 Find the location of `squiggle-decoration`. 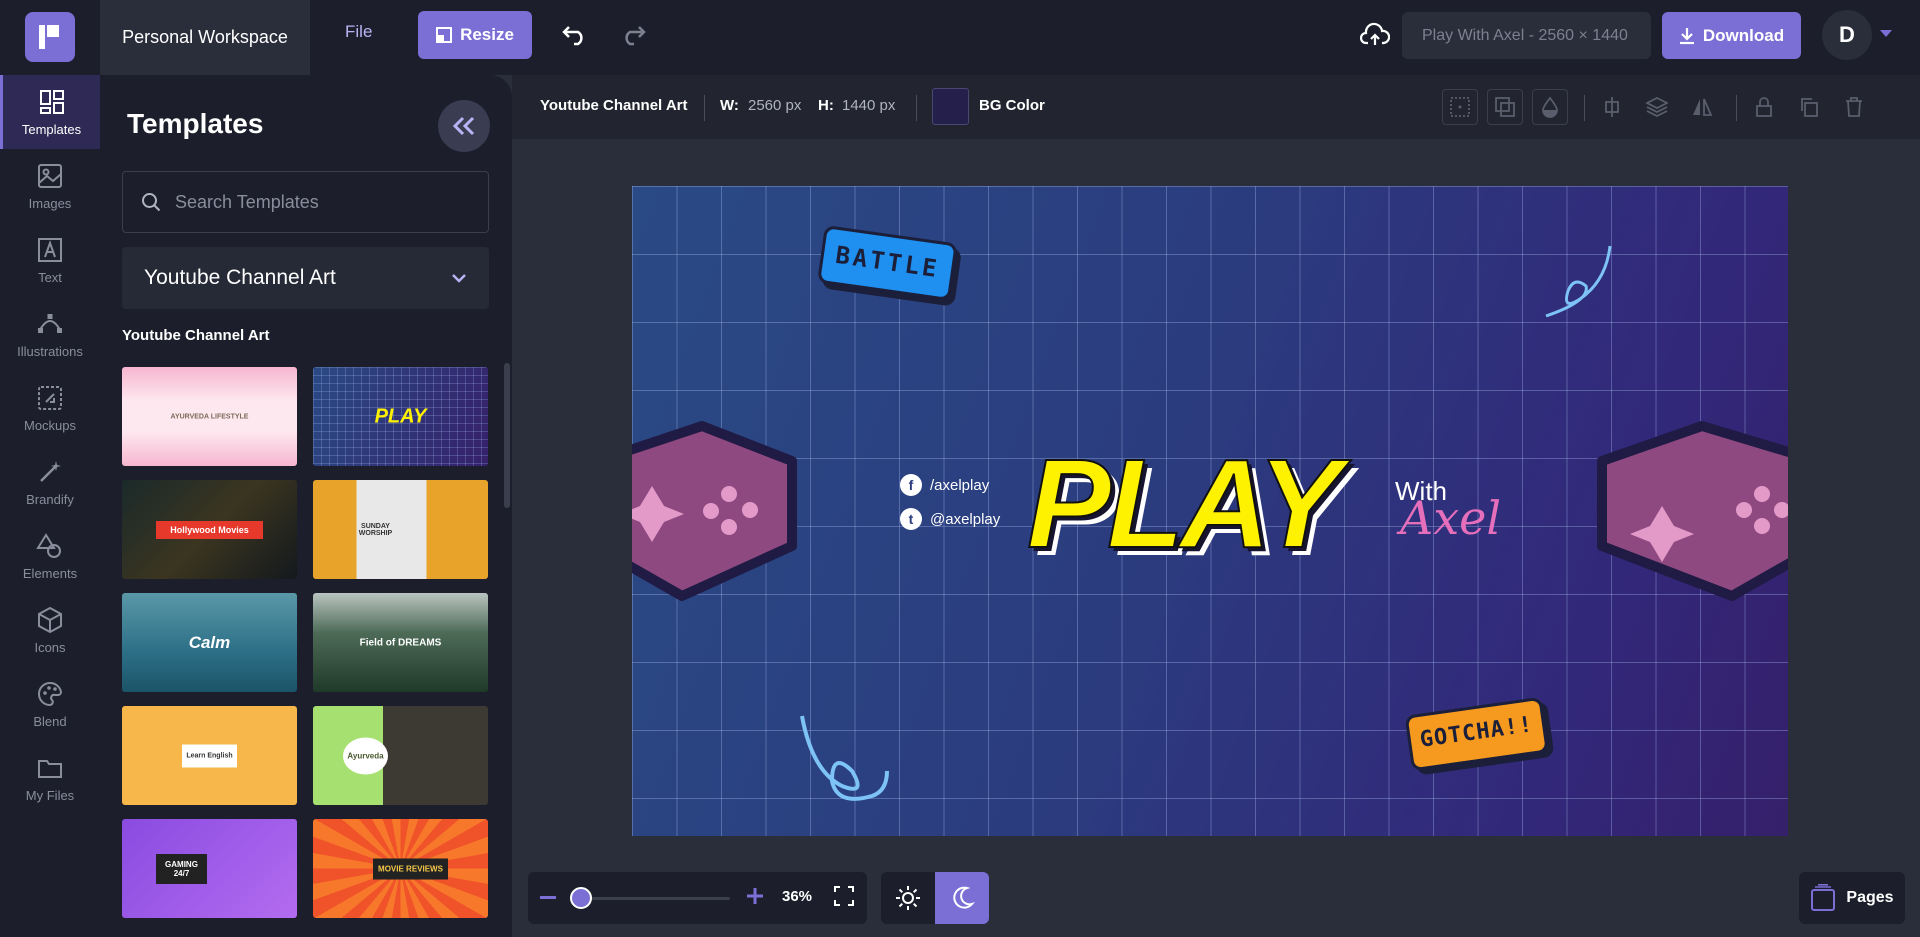

squiggle-decoration is located at coordinates (844, 758).